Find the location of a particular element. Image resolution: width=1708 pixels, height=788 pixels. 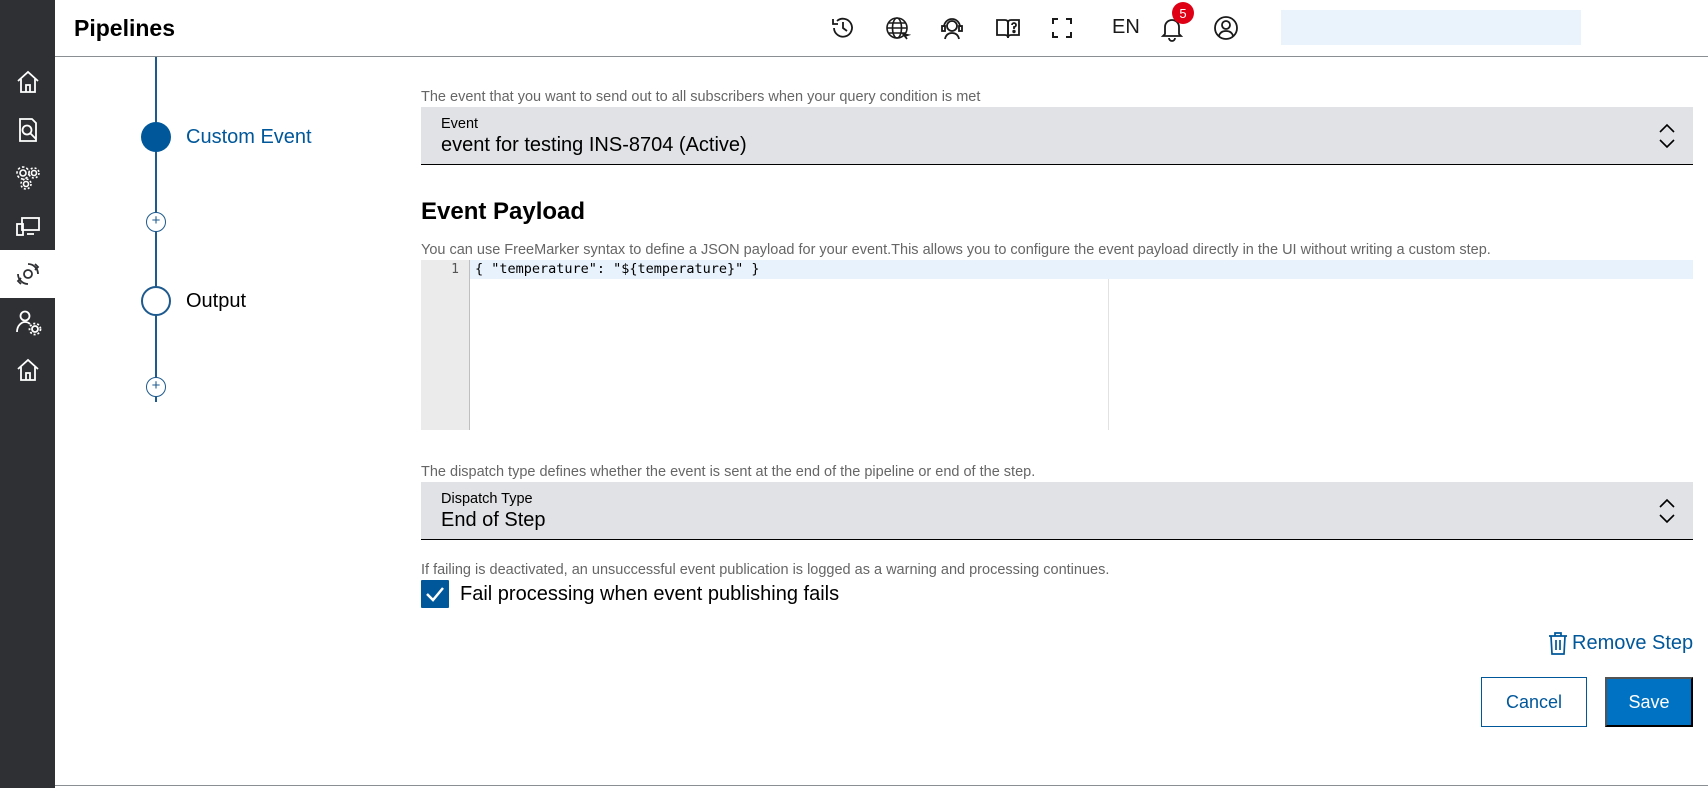

home-outline-icon is located at coordinates (27, 369).